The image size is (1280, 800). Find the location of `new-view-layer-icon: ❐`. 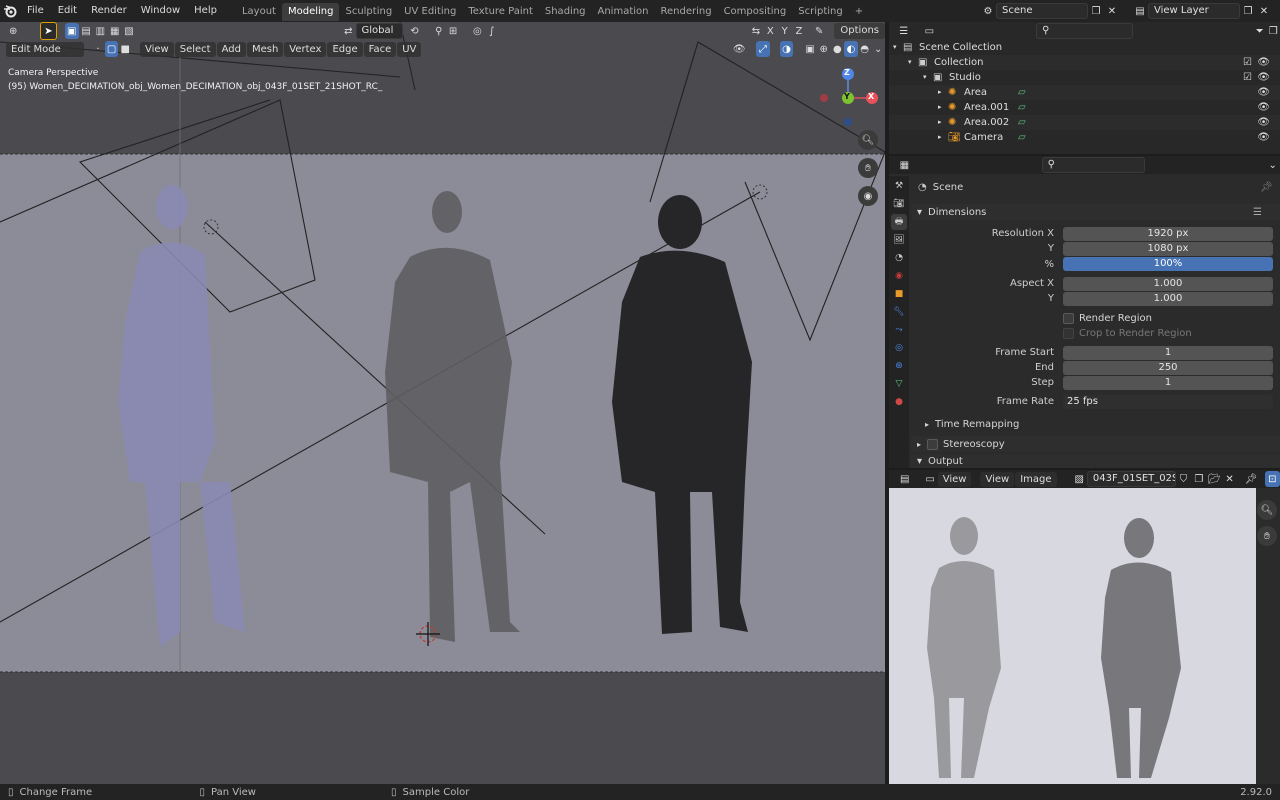

new-view-layer-icon: ❐ is located at coordinates (1248, 11).